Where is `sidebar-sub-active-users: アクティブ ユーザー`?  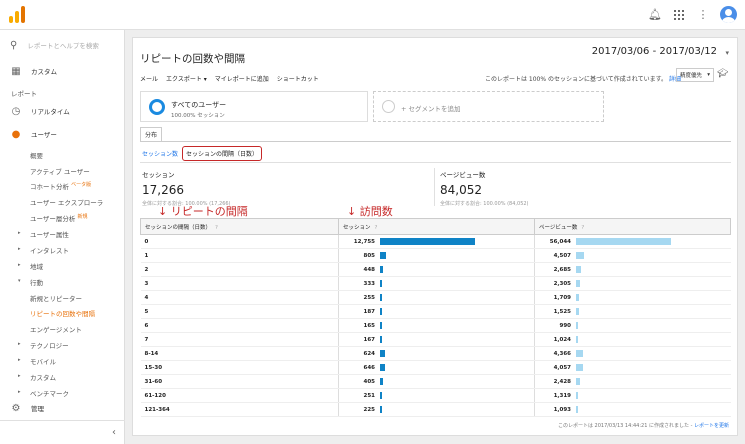
sidebar-sub-active-users: アクティブ ユーザー is located at coordinates (60, 171).